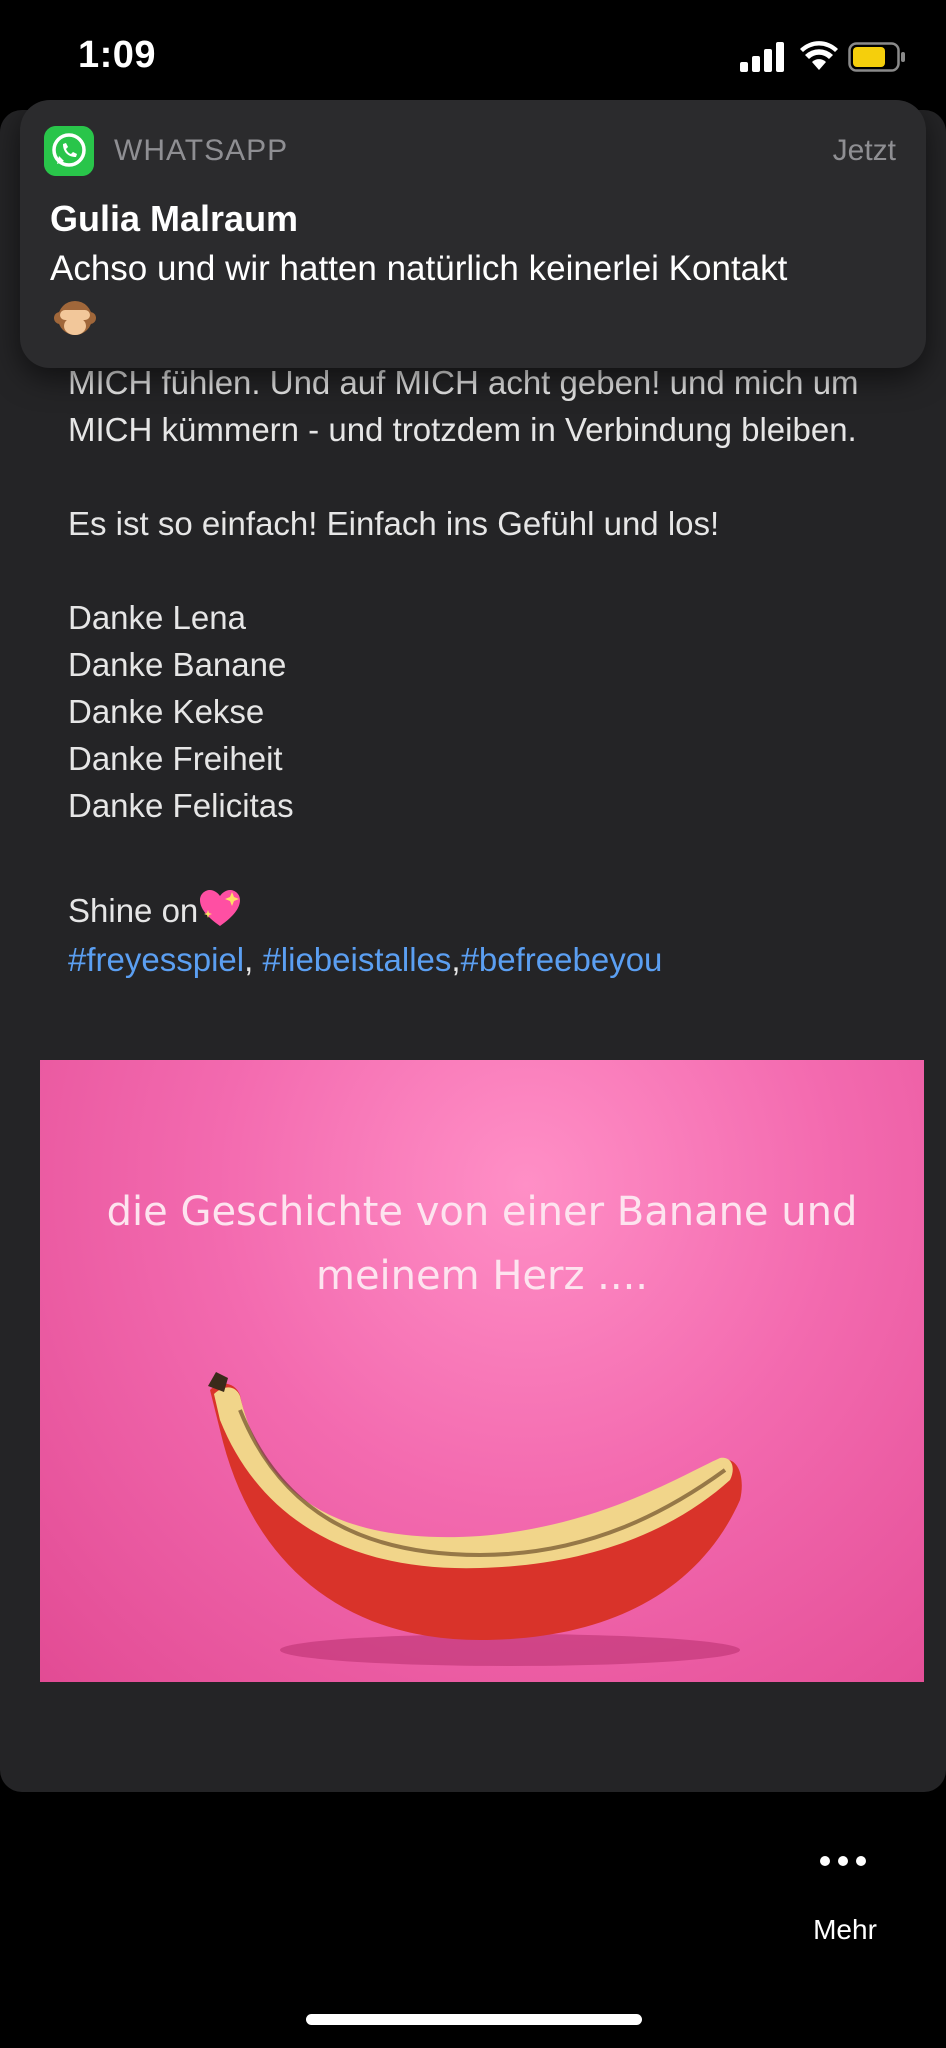 This screenshot has height=2048, width=946. Describe the element at coordinates (845, 1930) in the screenshot. I see `more-button-label: Mehr` at that location.